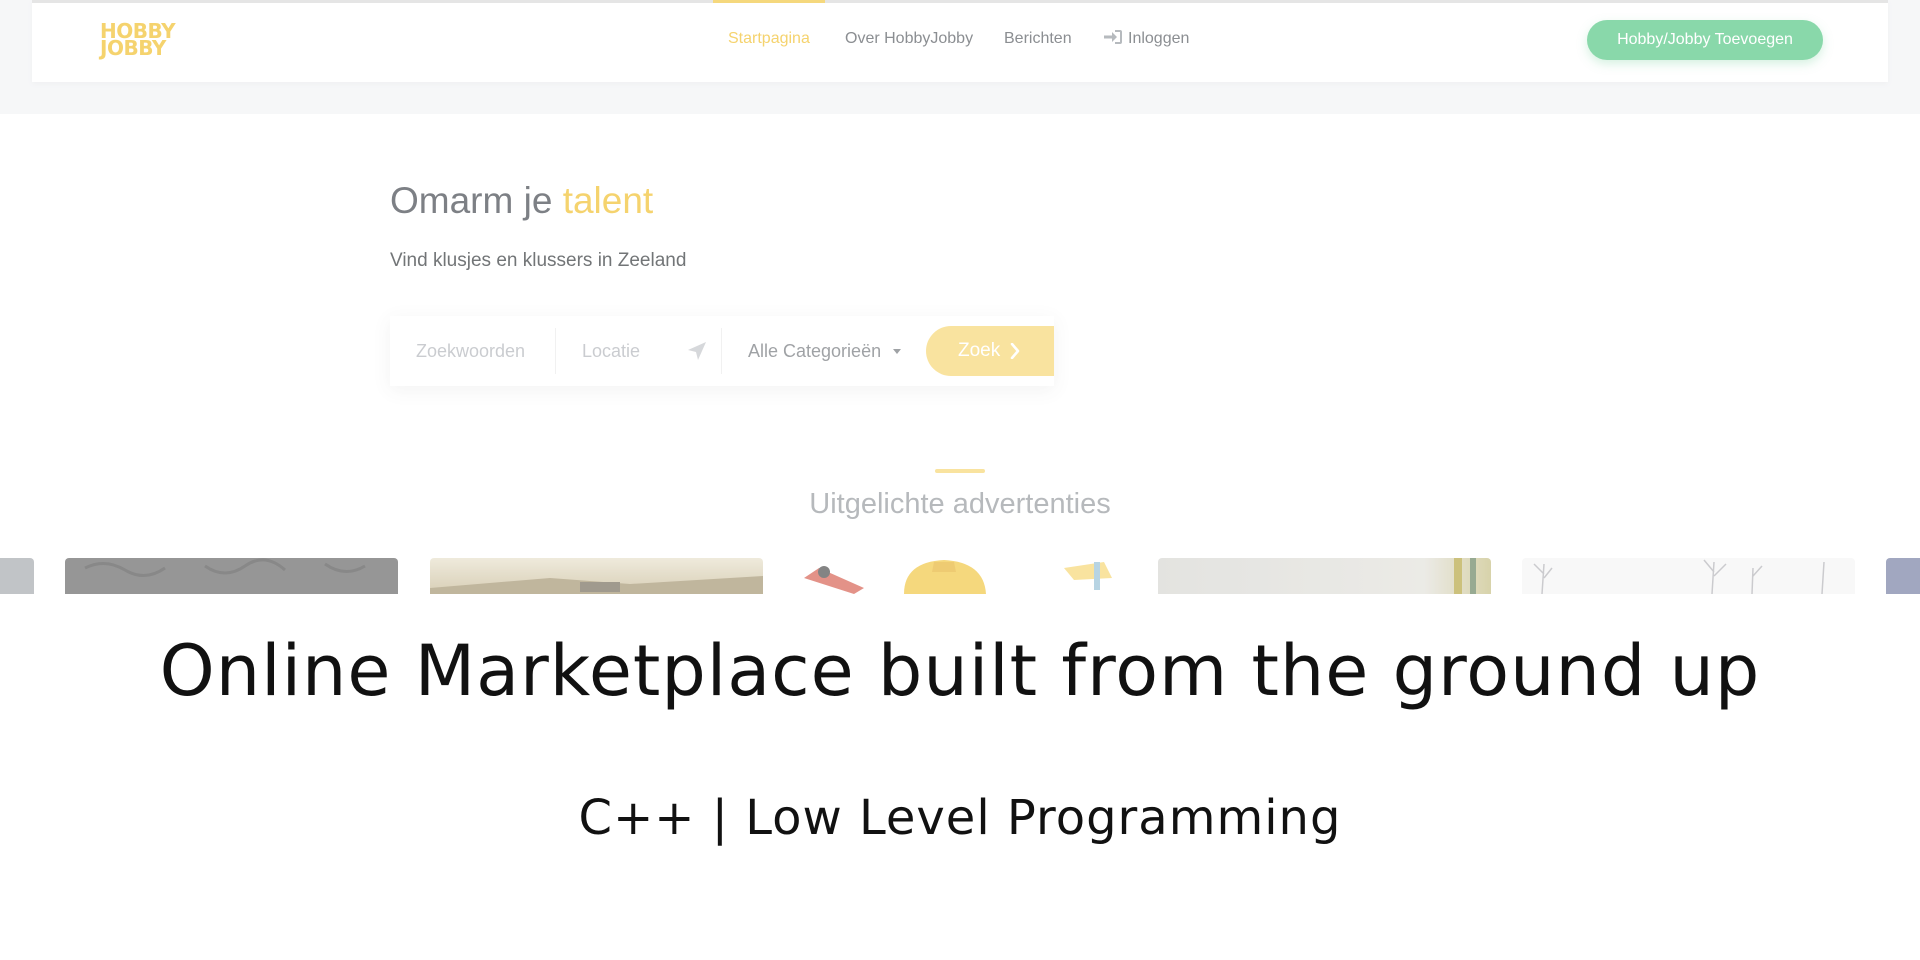 This screenshot has height=960, width=1920. What do you see at coordinates (611, 351) in the screenshot?
I see `location-input: Locatie` at bounding box center [611, 351].